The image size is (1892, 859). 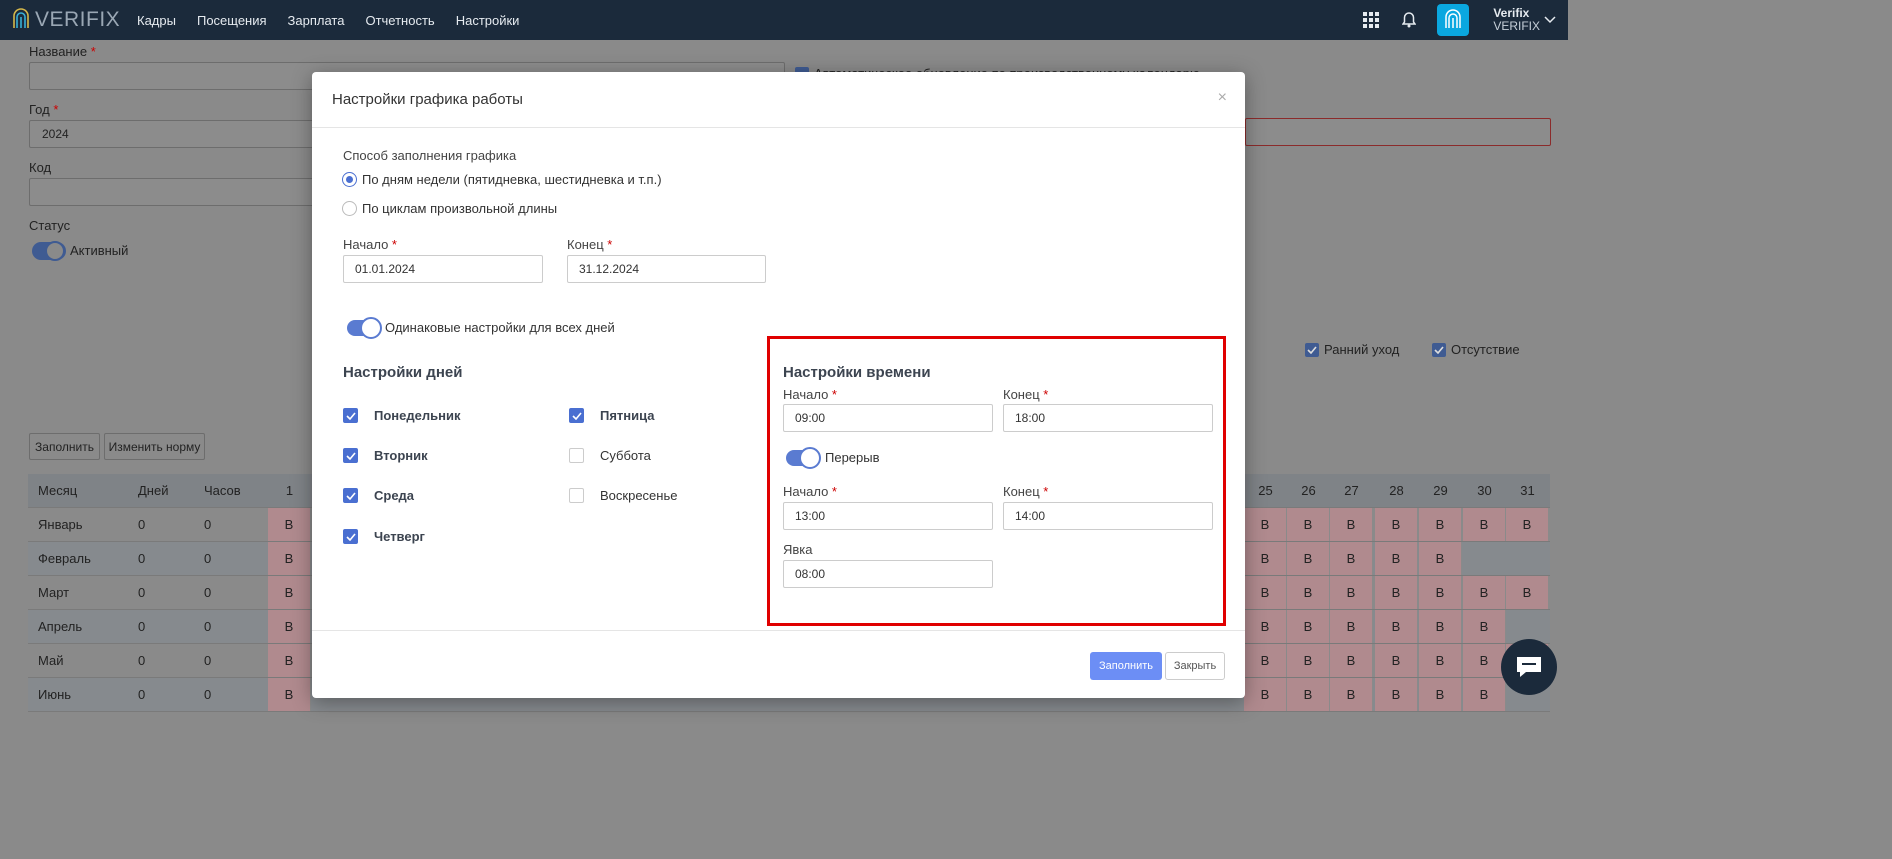 I want to click on chevron-down-icon, so click(x=1550, y=20).